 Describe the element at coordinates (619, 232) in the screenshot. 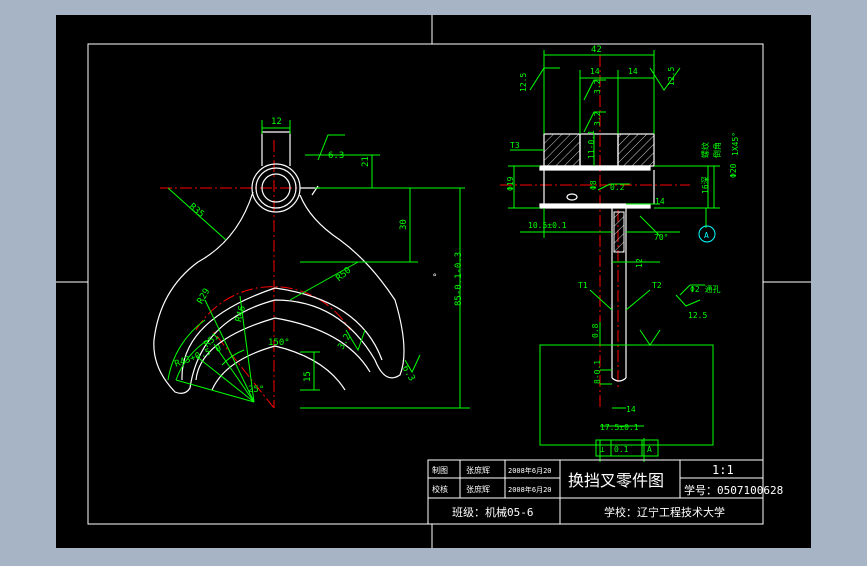

I see `fork-hatch` at that location.